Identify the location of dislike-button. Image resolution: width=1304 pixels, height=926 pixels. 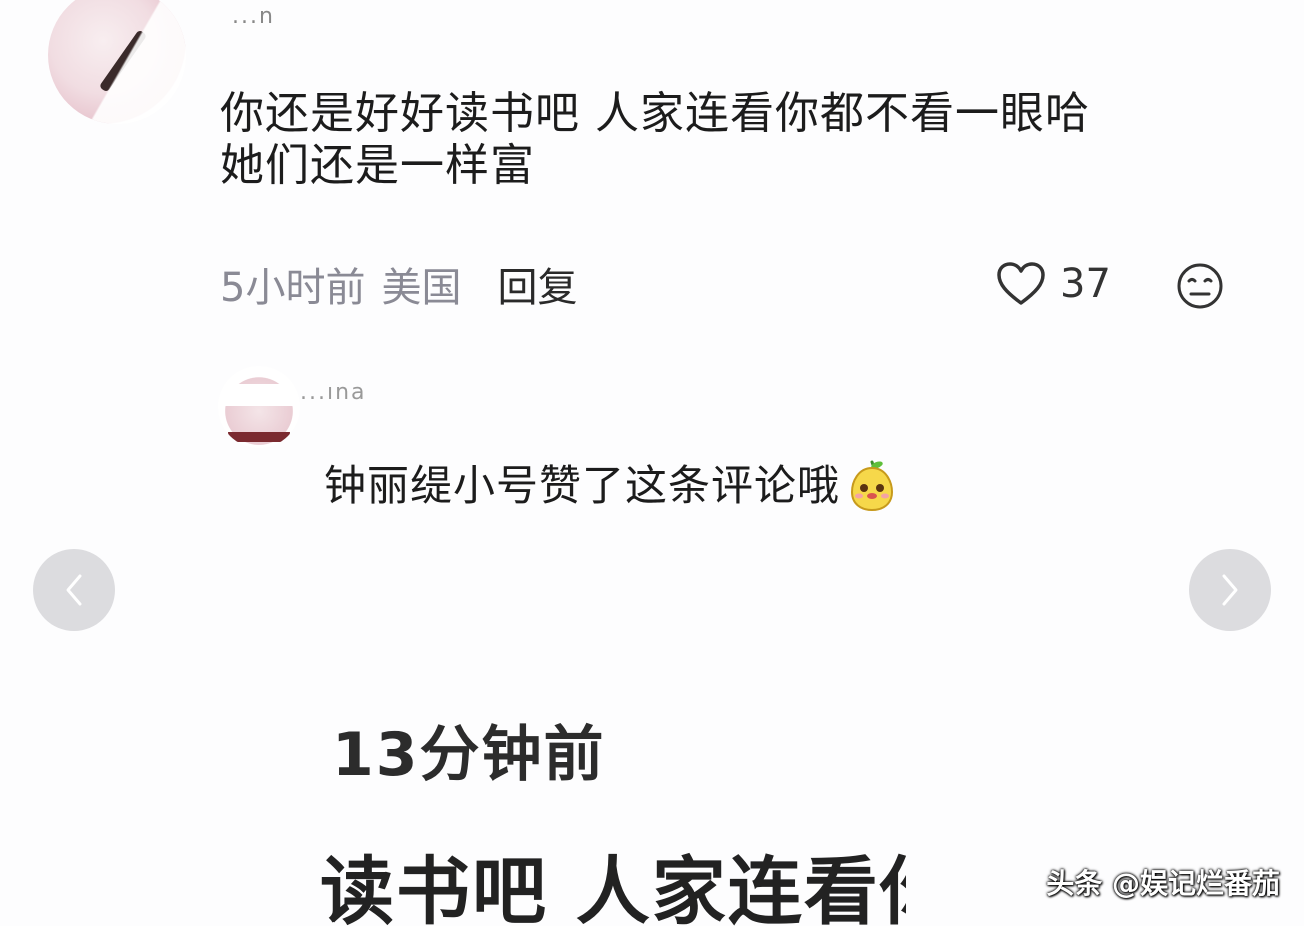
(1200, 286).